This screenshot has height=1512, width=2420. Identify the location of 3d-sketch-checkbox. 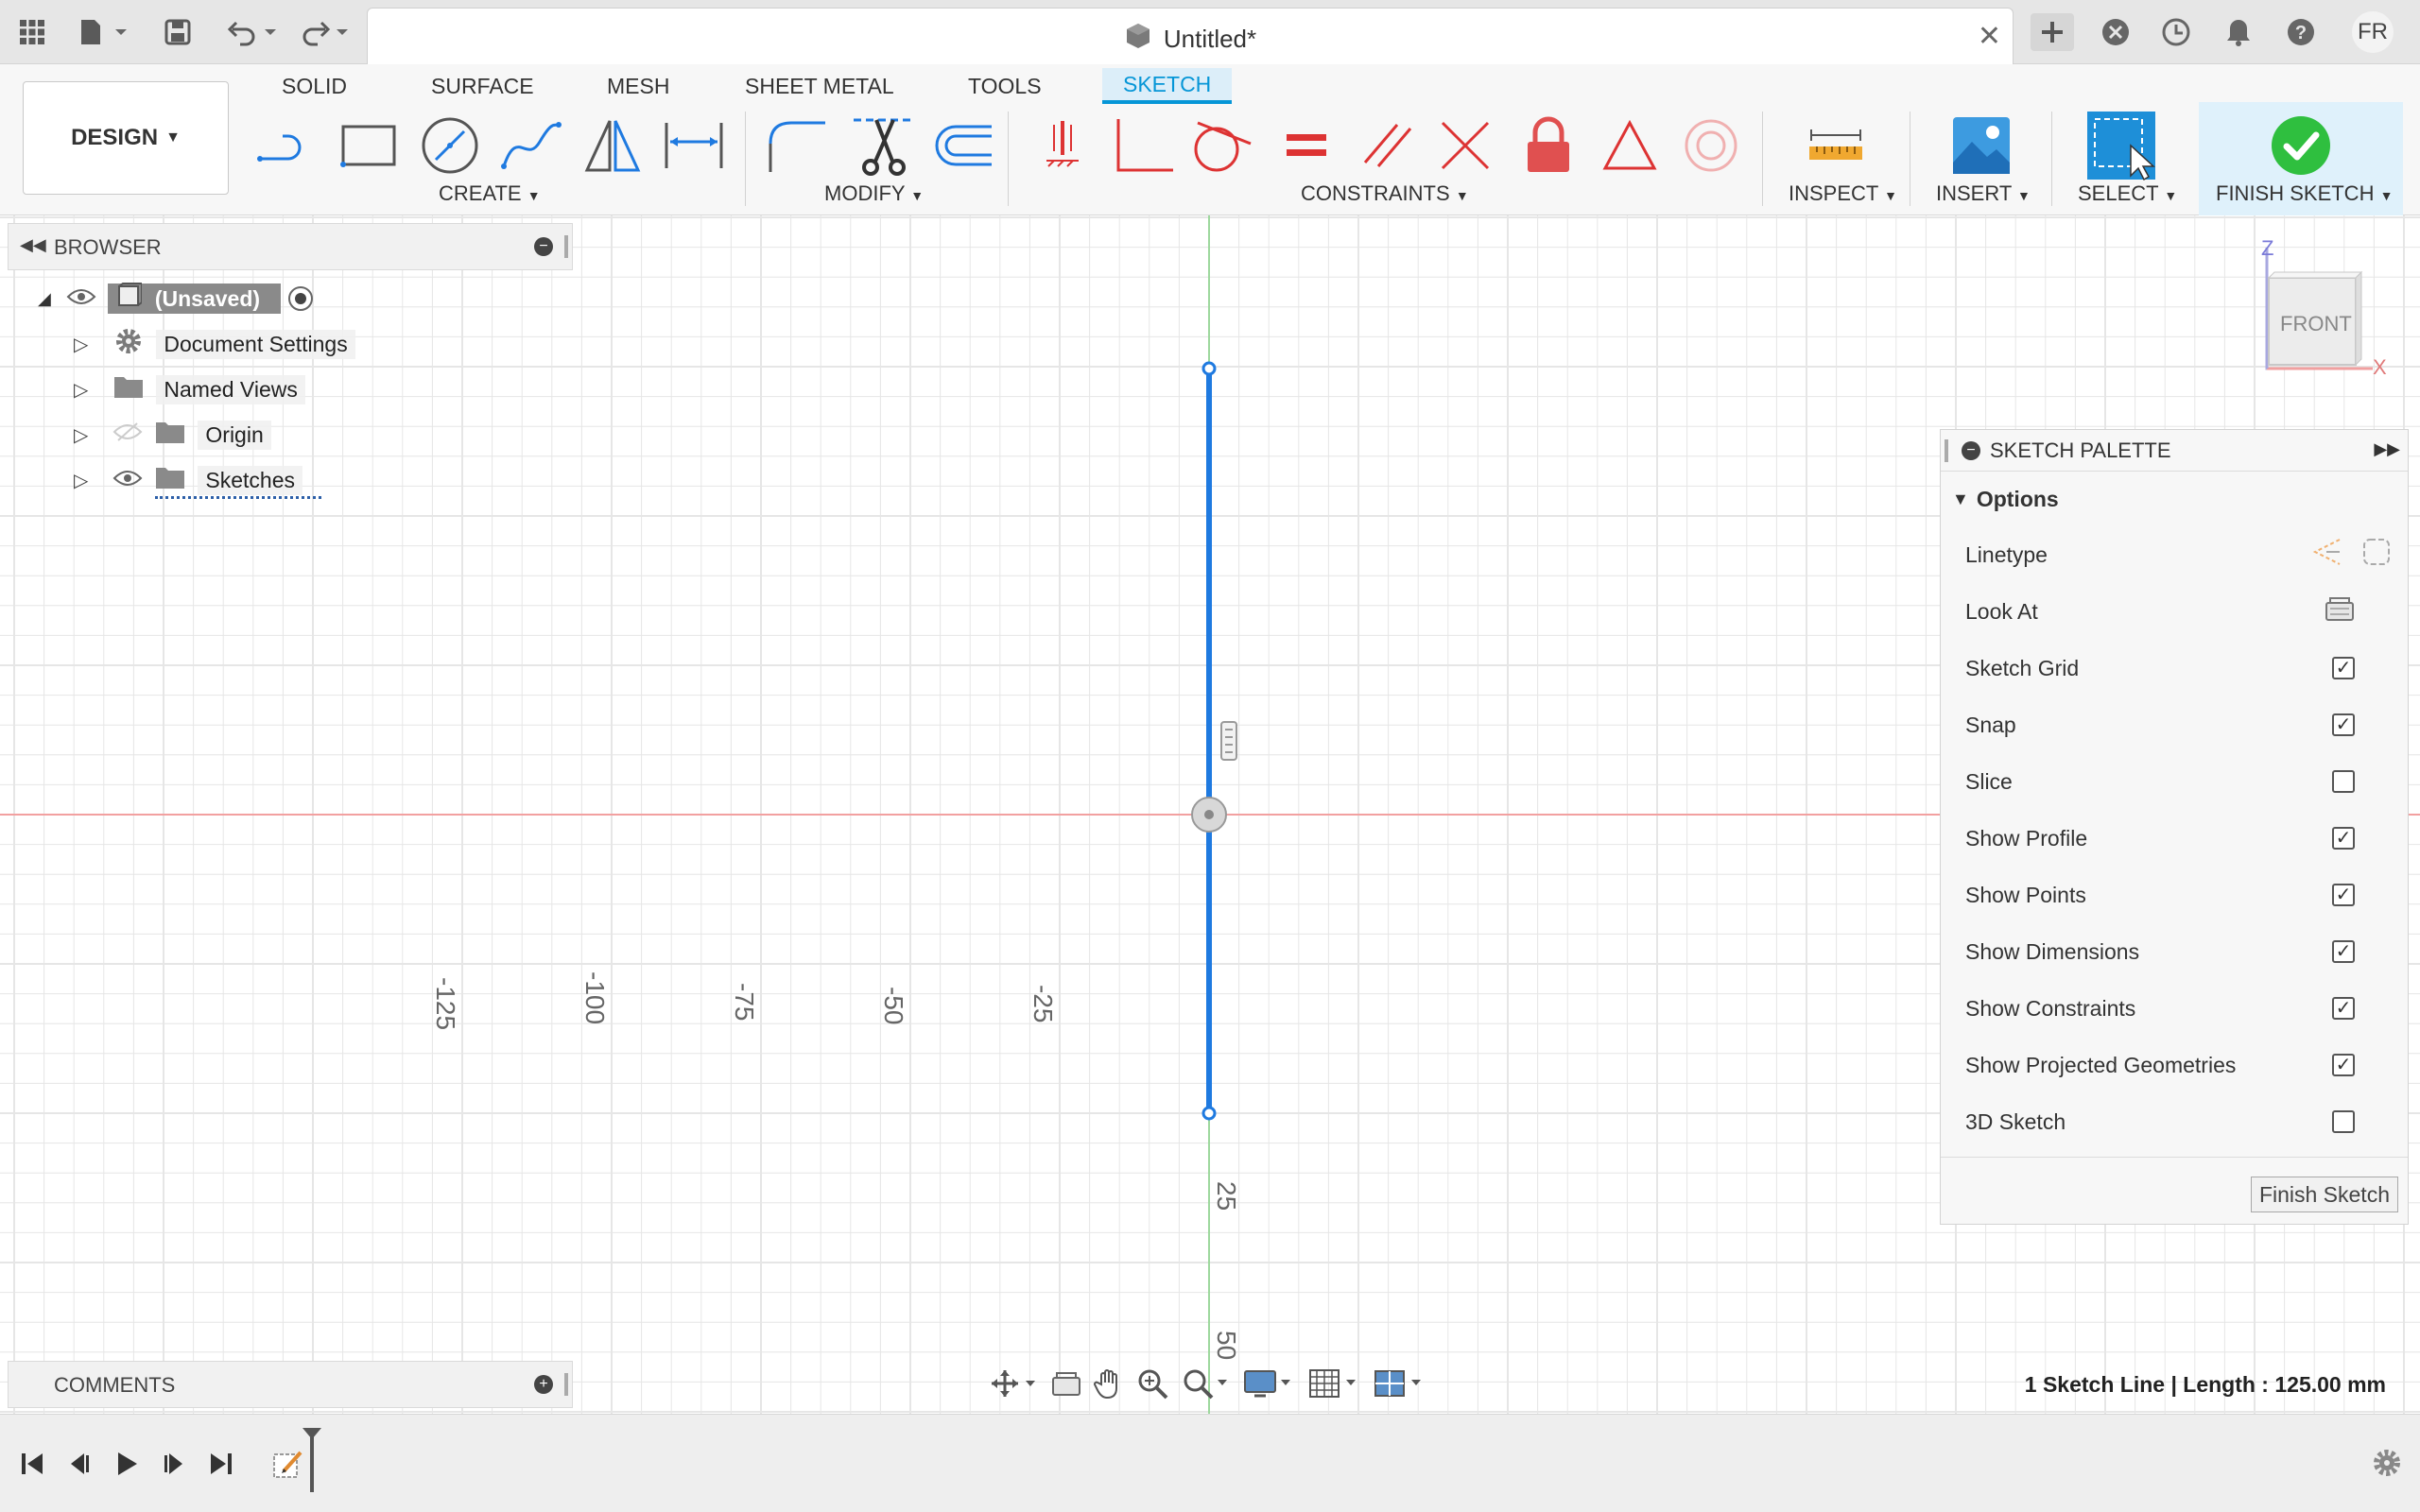
(2343, 1121).